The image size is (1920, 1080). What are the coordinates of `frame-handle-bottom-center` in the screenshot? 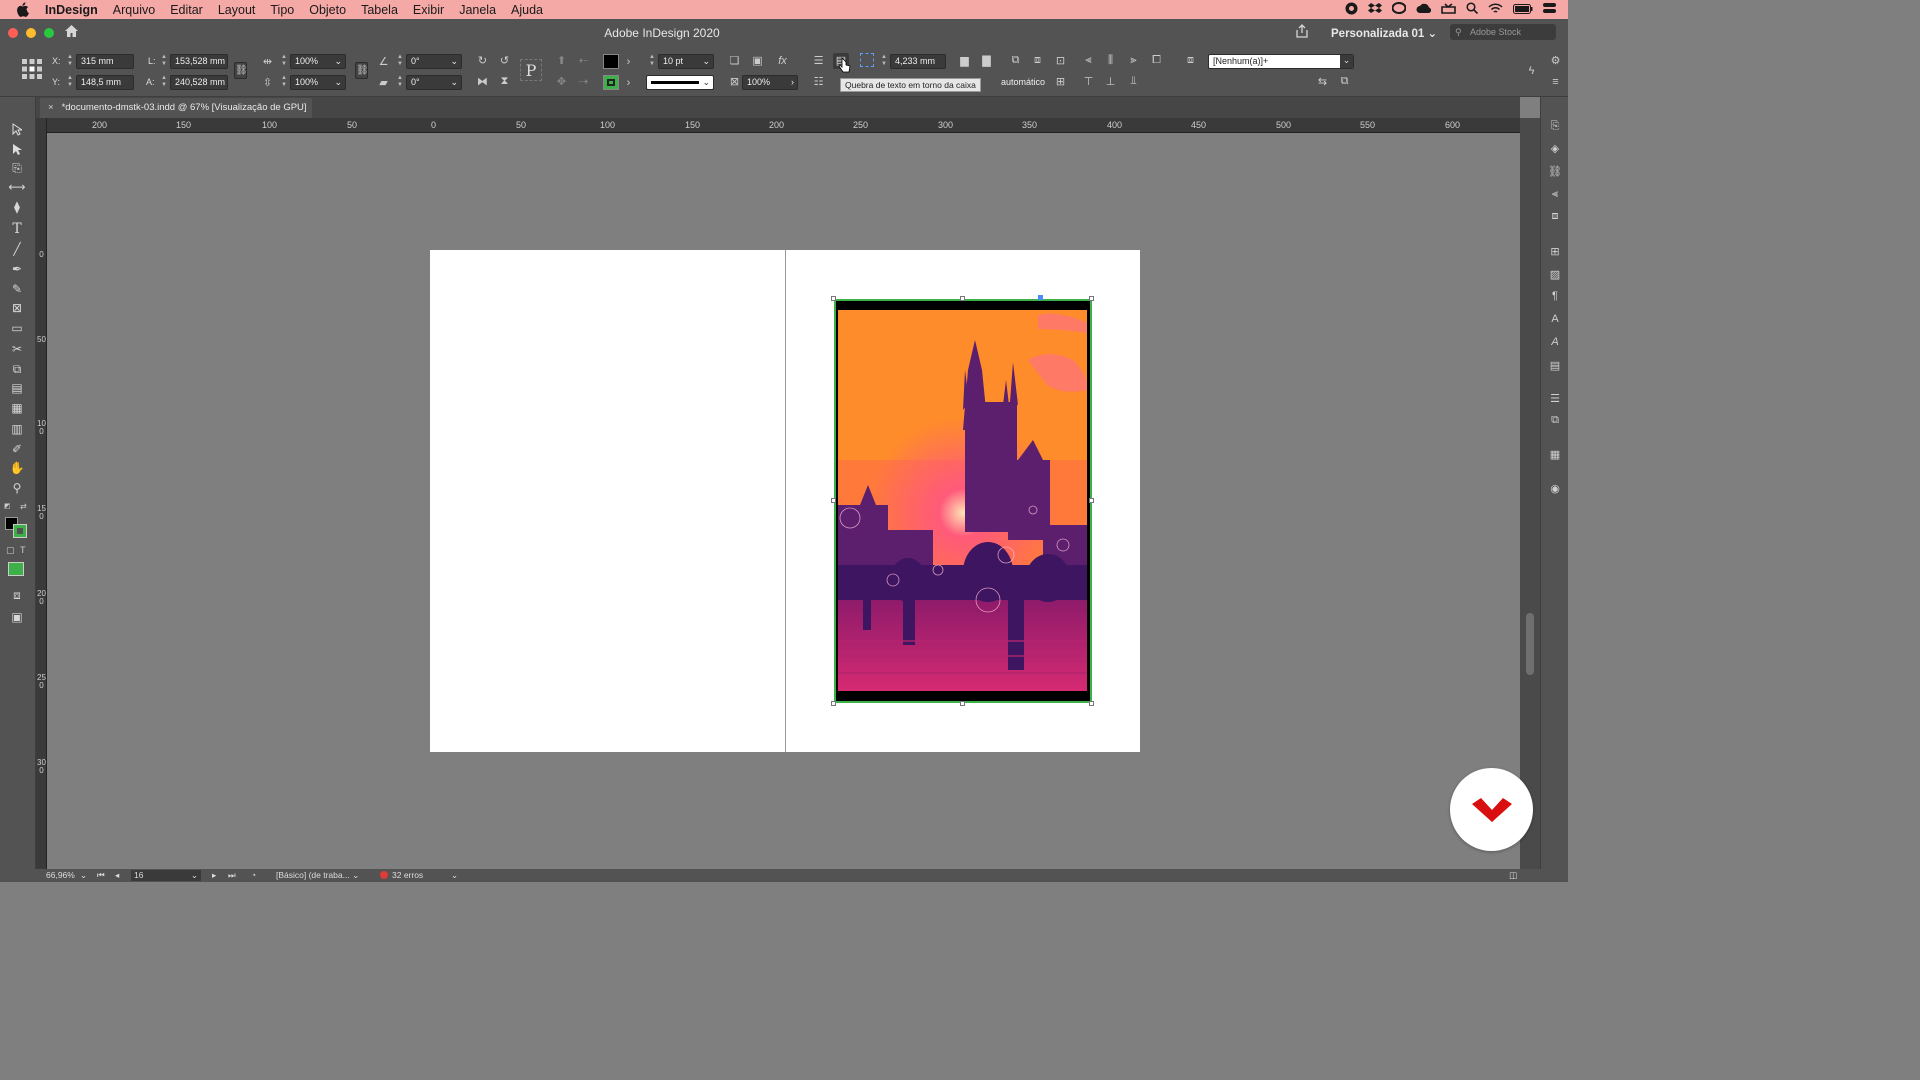 It's located at (962, 703).